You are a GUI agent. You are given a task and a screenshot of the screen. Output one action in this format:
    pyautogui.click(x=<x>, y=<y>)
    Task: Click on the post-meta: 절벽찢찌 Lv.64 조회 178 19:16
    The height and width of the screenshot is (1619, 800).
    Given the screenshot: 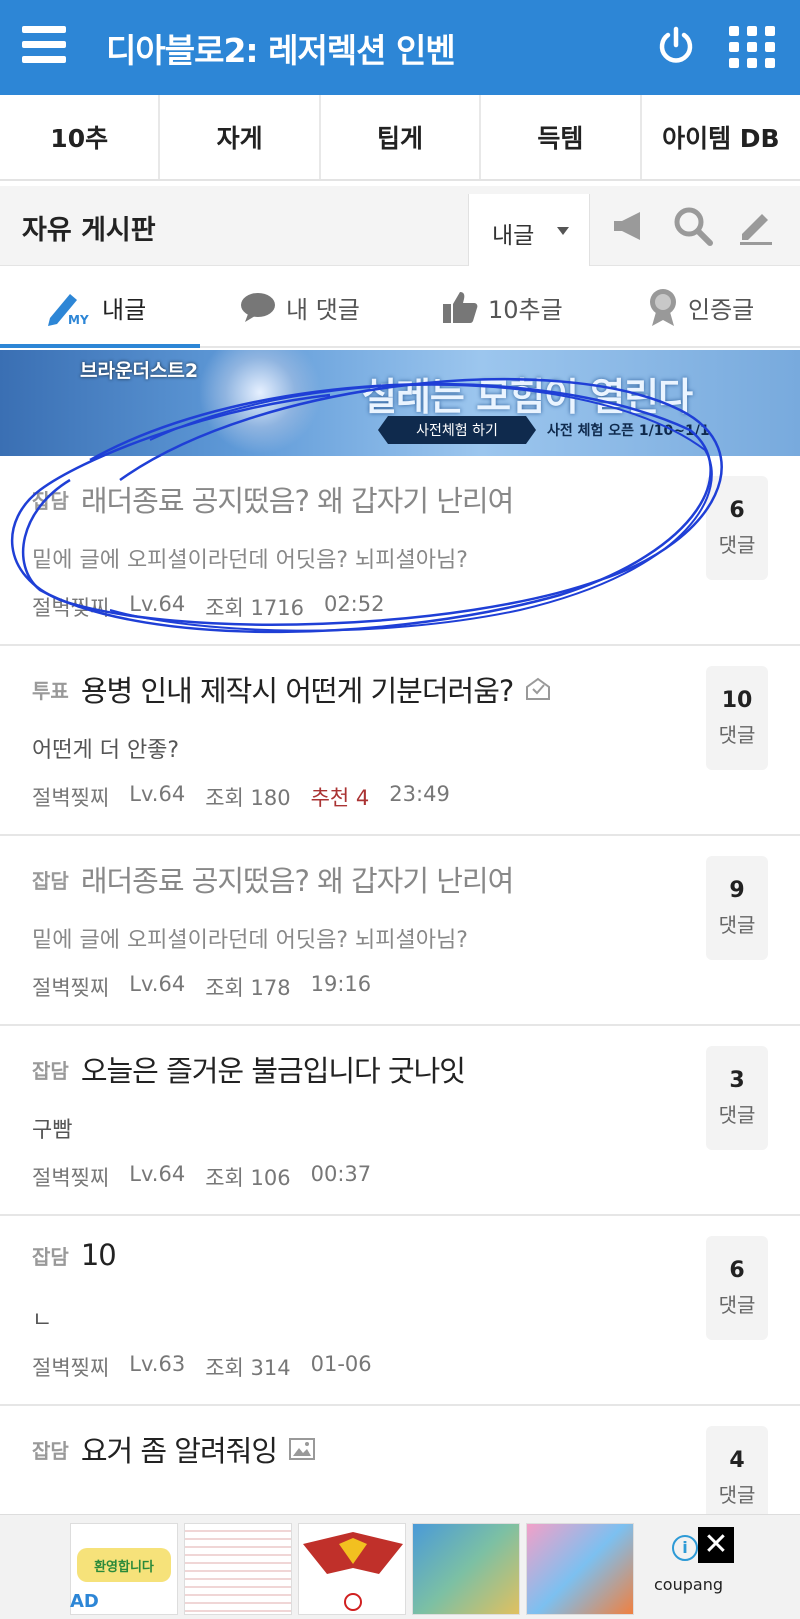 What is the action you would take?
    pyautogui.click(x=211, y=987)
    